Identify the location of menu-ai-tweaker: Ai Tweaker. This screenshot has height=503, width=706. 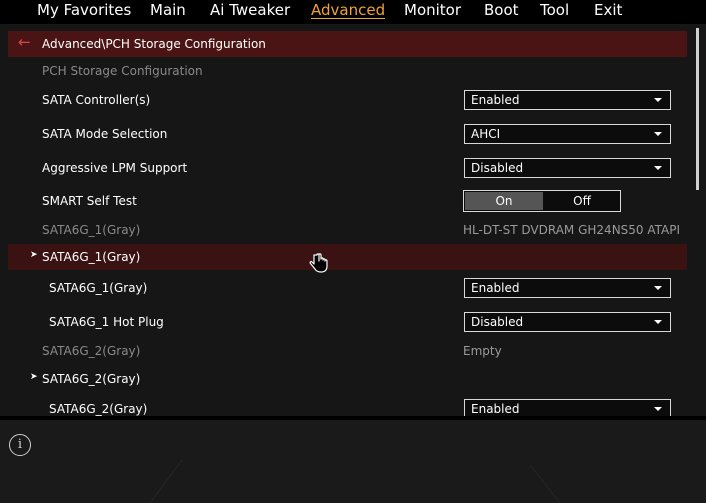
(250, 10).